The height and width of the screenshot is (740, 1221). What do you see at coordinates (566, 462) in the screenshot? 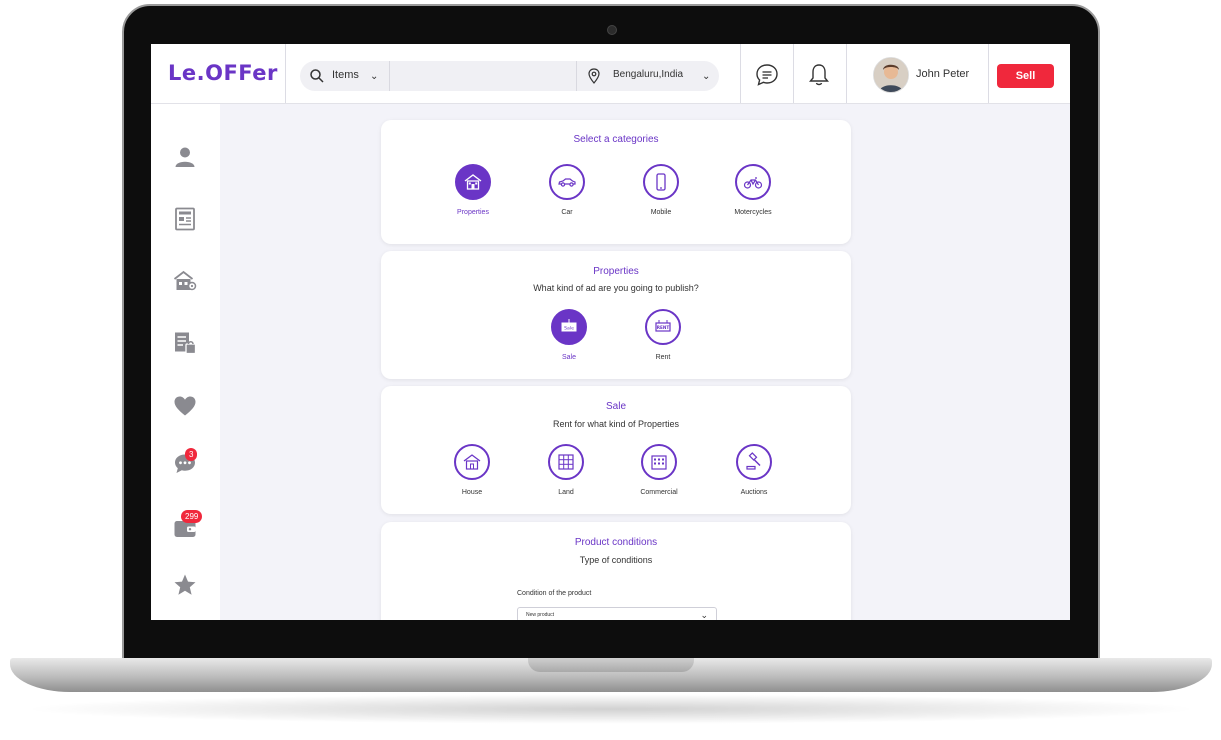
I see `land-icon` at bounding box center [566, 462].